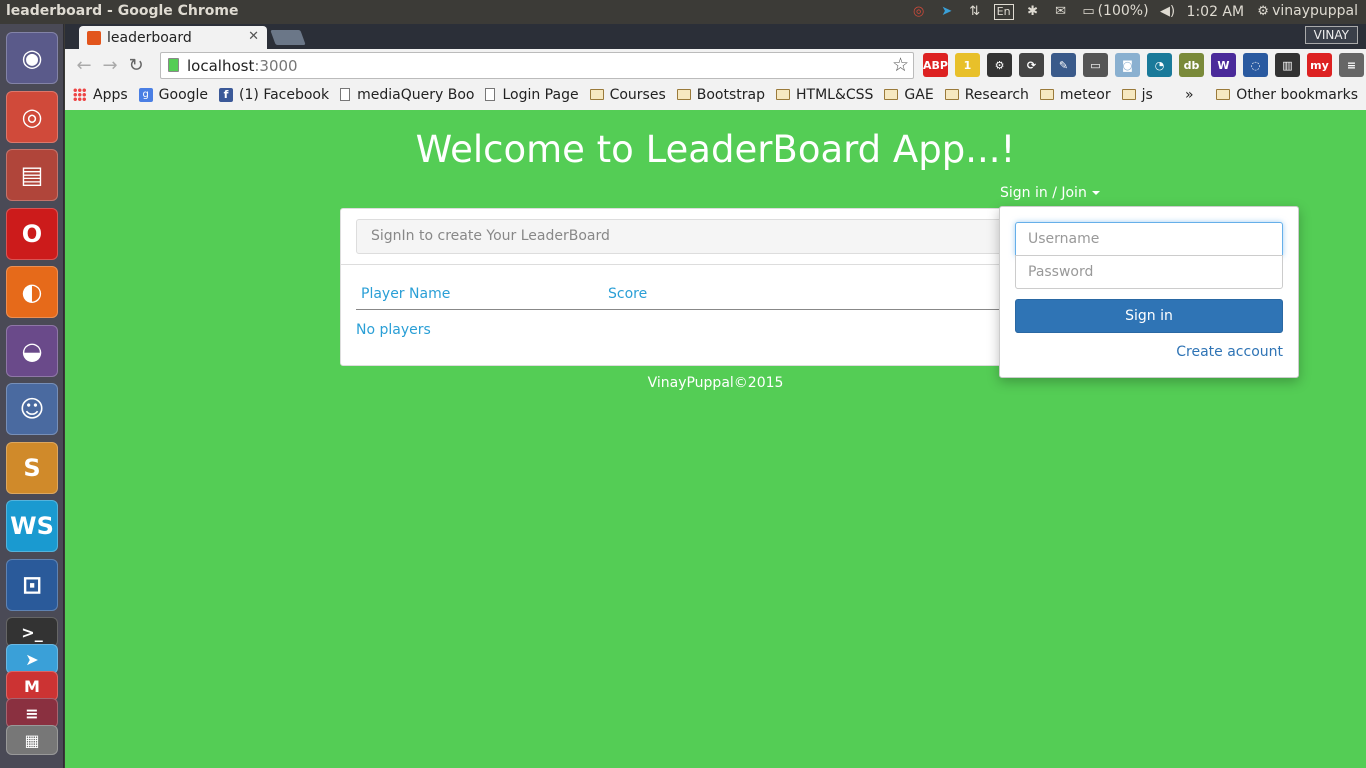 The height and width of the screenshot is (768, 1366). What do you see at coordinates (1216, 12) in the screenshot?
I see `clock: 1:02 AM` at bounding box center [1216, 12].